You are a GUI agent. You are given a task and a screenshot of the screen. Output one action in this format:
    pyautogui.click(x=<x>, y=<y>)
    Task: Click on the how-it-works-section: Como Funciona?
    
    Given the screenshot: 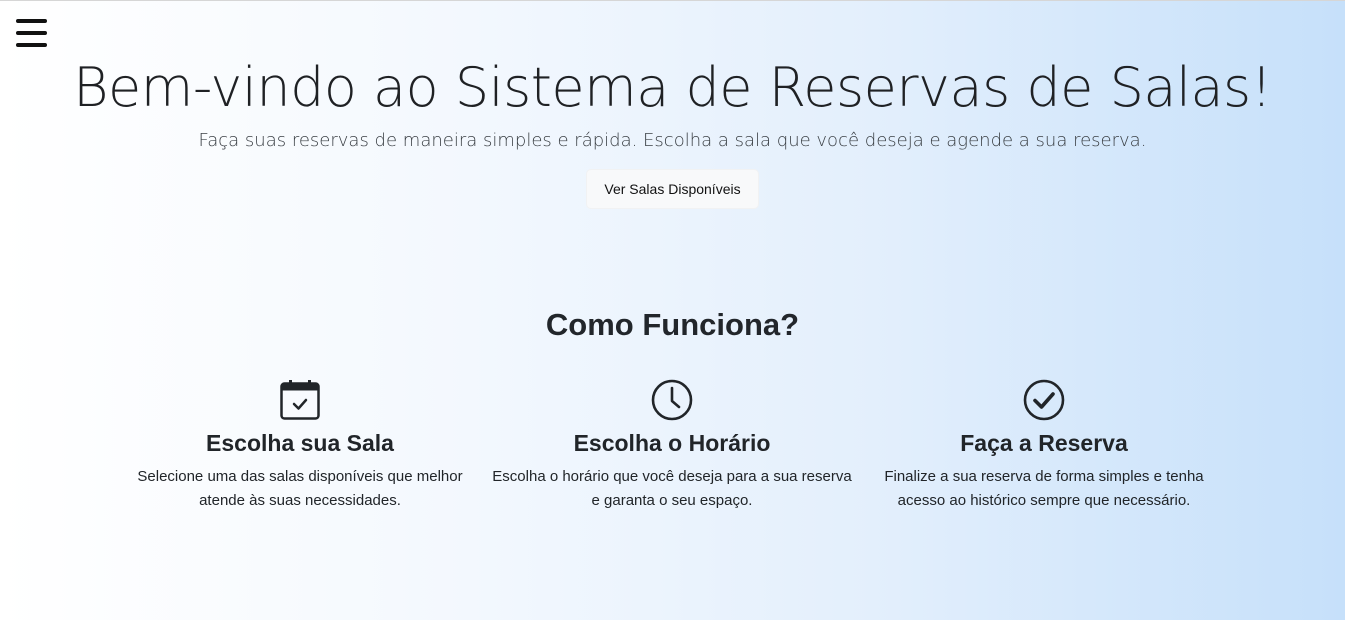 What is the action you would take?
    pyautogui.click(x=672, y=325)
    